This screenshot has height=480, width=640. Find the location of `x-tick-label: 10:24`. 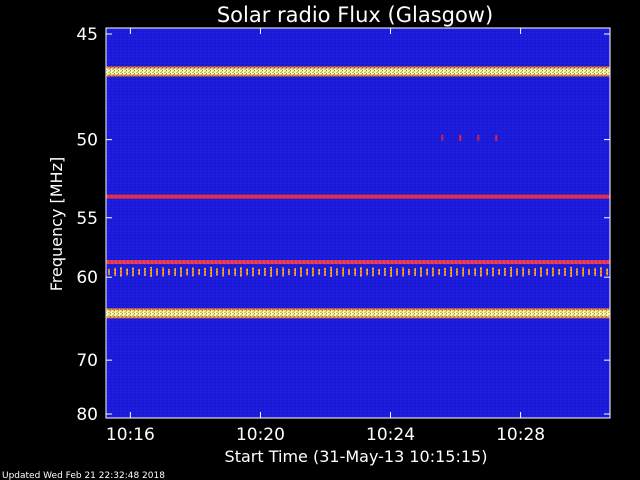

x-tick-label: 10:24 is located at coordinates (390, 435).